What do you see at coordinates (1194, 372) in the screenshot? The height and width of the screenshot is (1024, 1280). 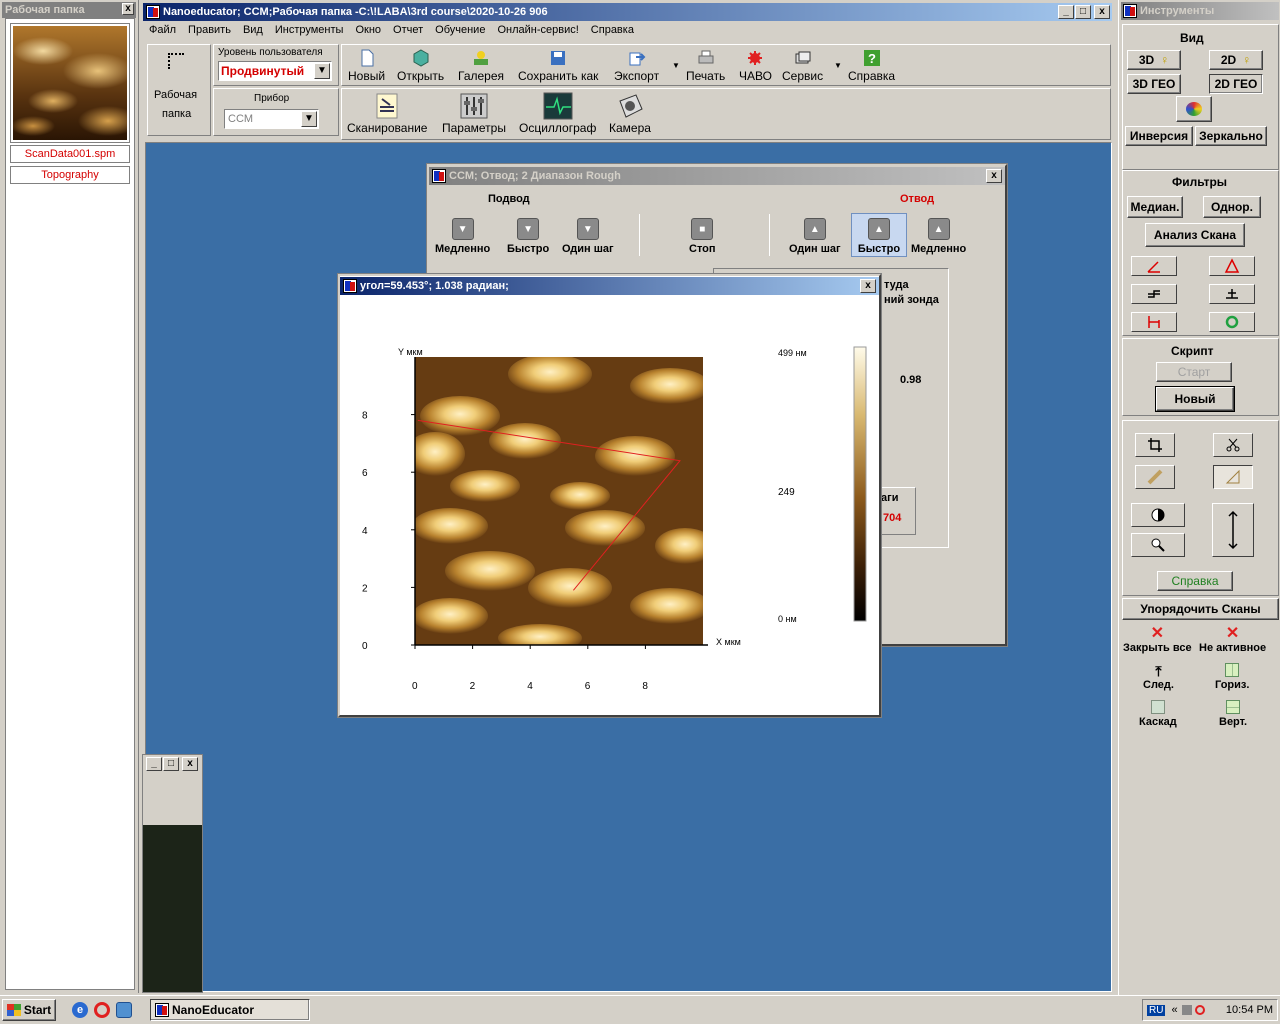 I see `script-start-button: Старт` at bounding box center [1194, 372].